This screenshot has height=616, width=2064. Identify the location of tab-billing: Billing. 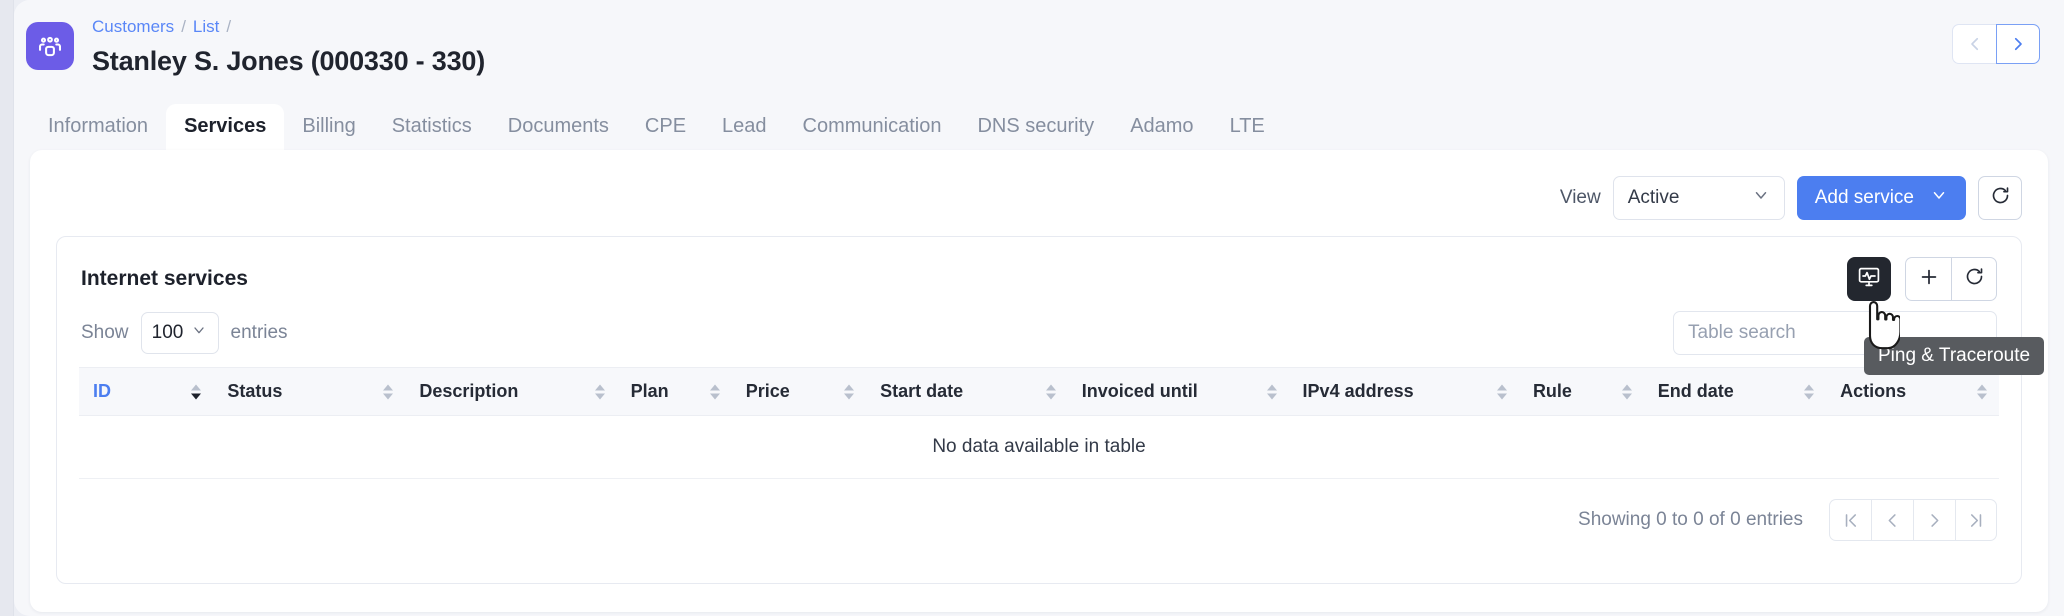
(328, 127).